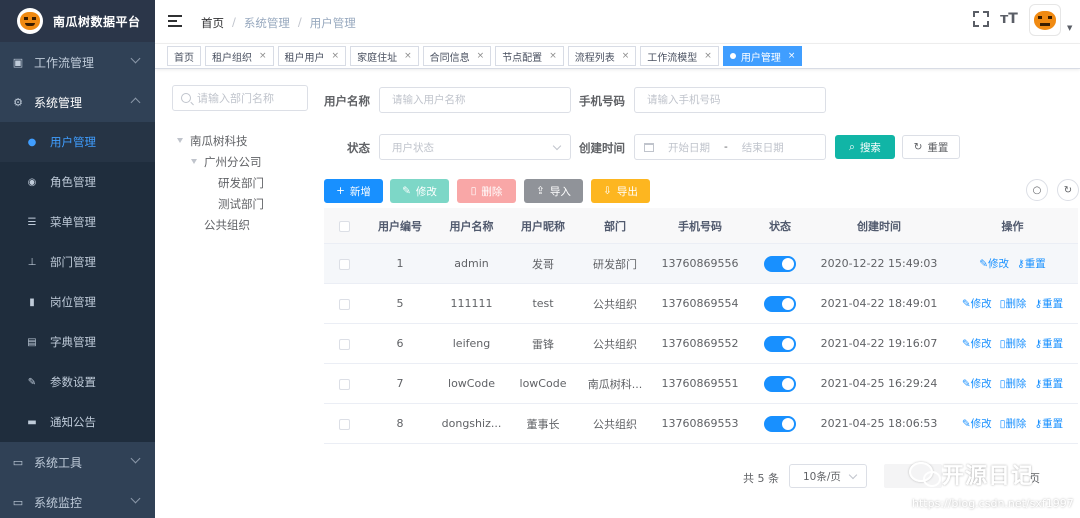 The height and width of the screenshot is (518, 1080). Describe the element at coordinates (471, 383) in the screenshot. I see `user-name: lowCode` at that location.